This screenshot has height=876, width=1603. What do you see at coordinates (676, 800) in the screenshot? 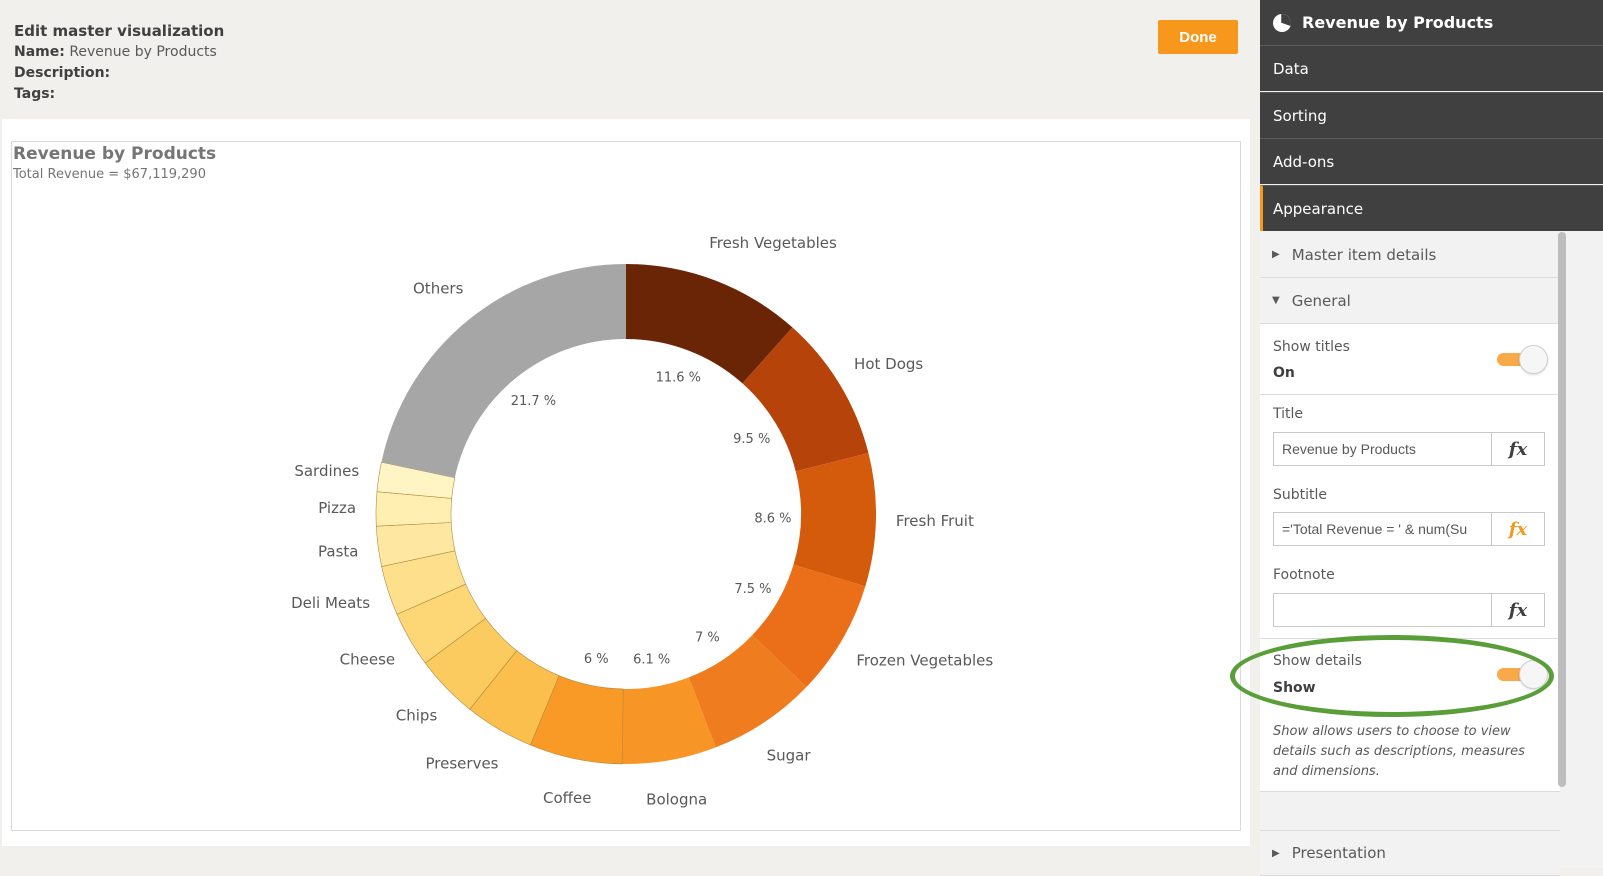
I see `slice-category-label: Bologna` at bounding box center [676, 800].